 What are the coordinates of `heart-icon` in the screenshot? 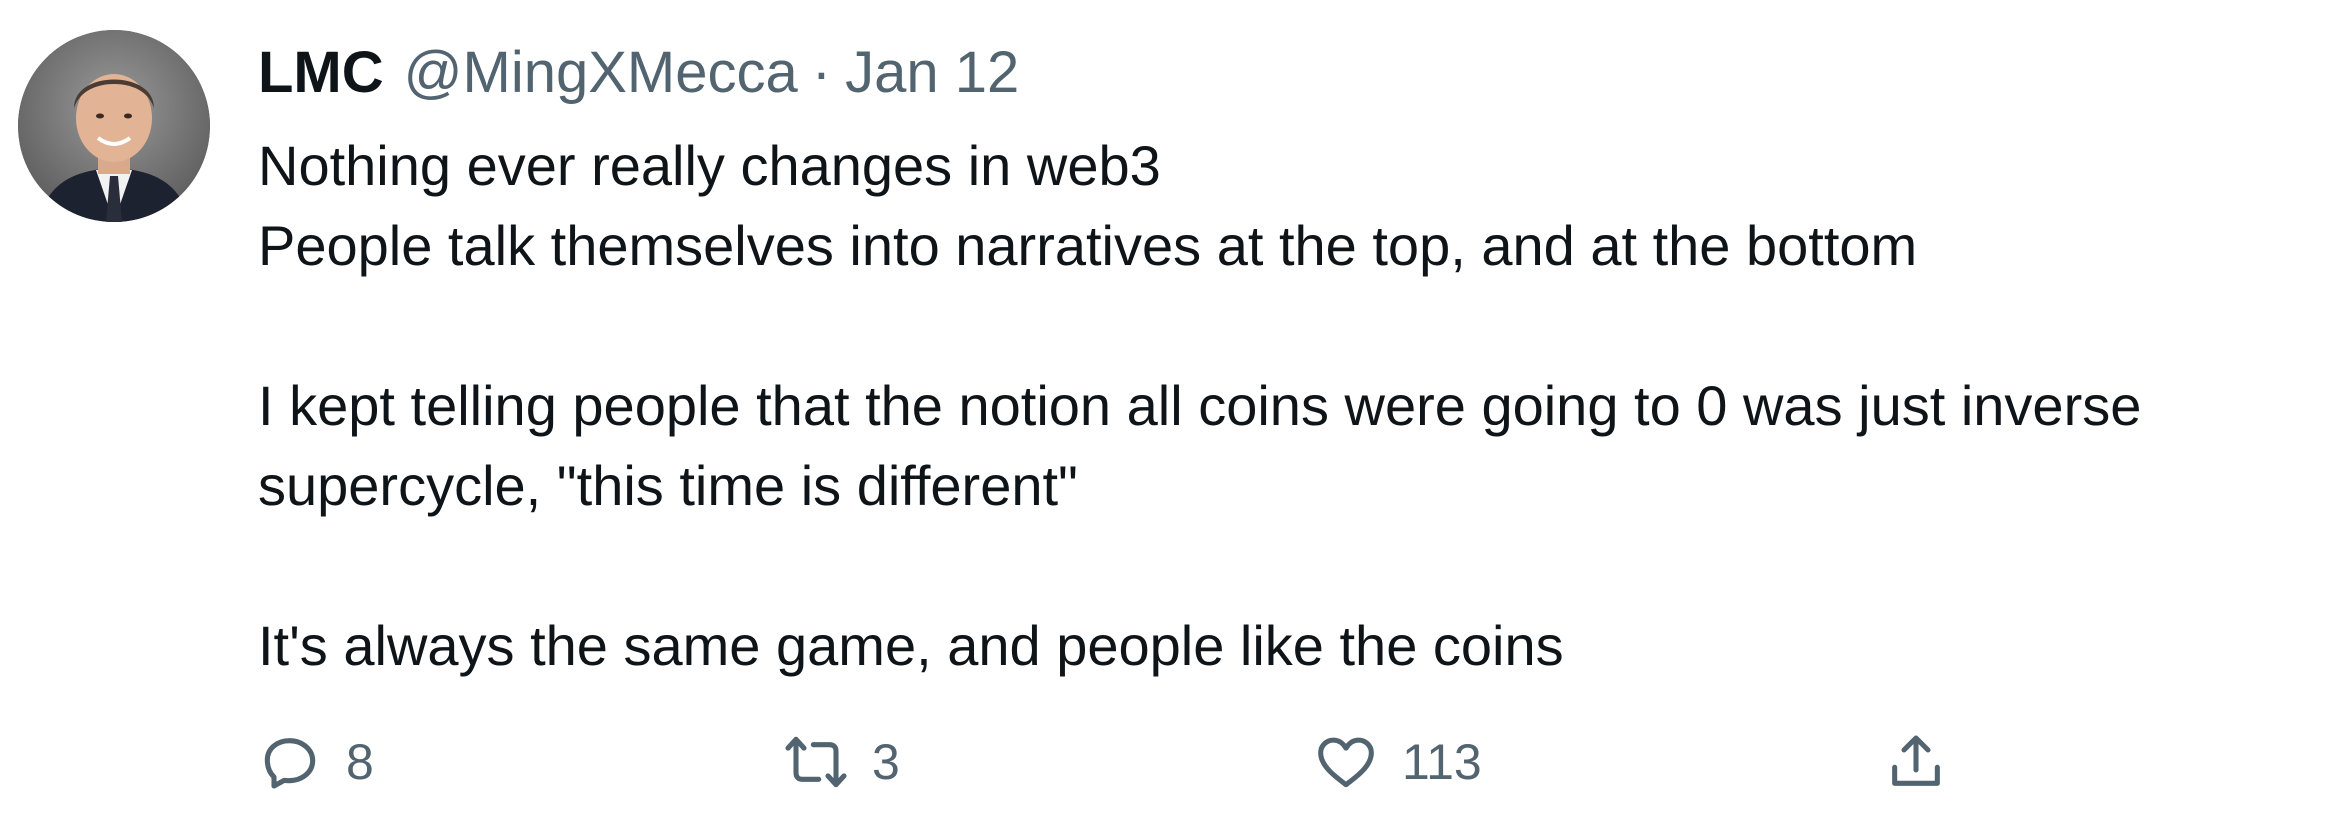 It's located at (1346, 762).